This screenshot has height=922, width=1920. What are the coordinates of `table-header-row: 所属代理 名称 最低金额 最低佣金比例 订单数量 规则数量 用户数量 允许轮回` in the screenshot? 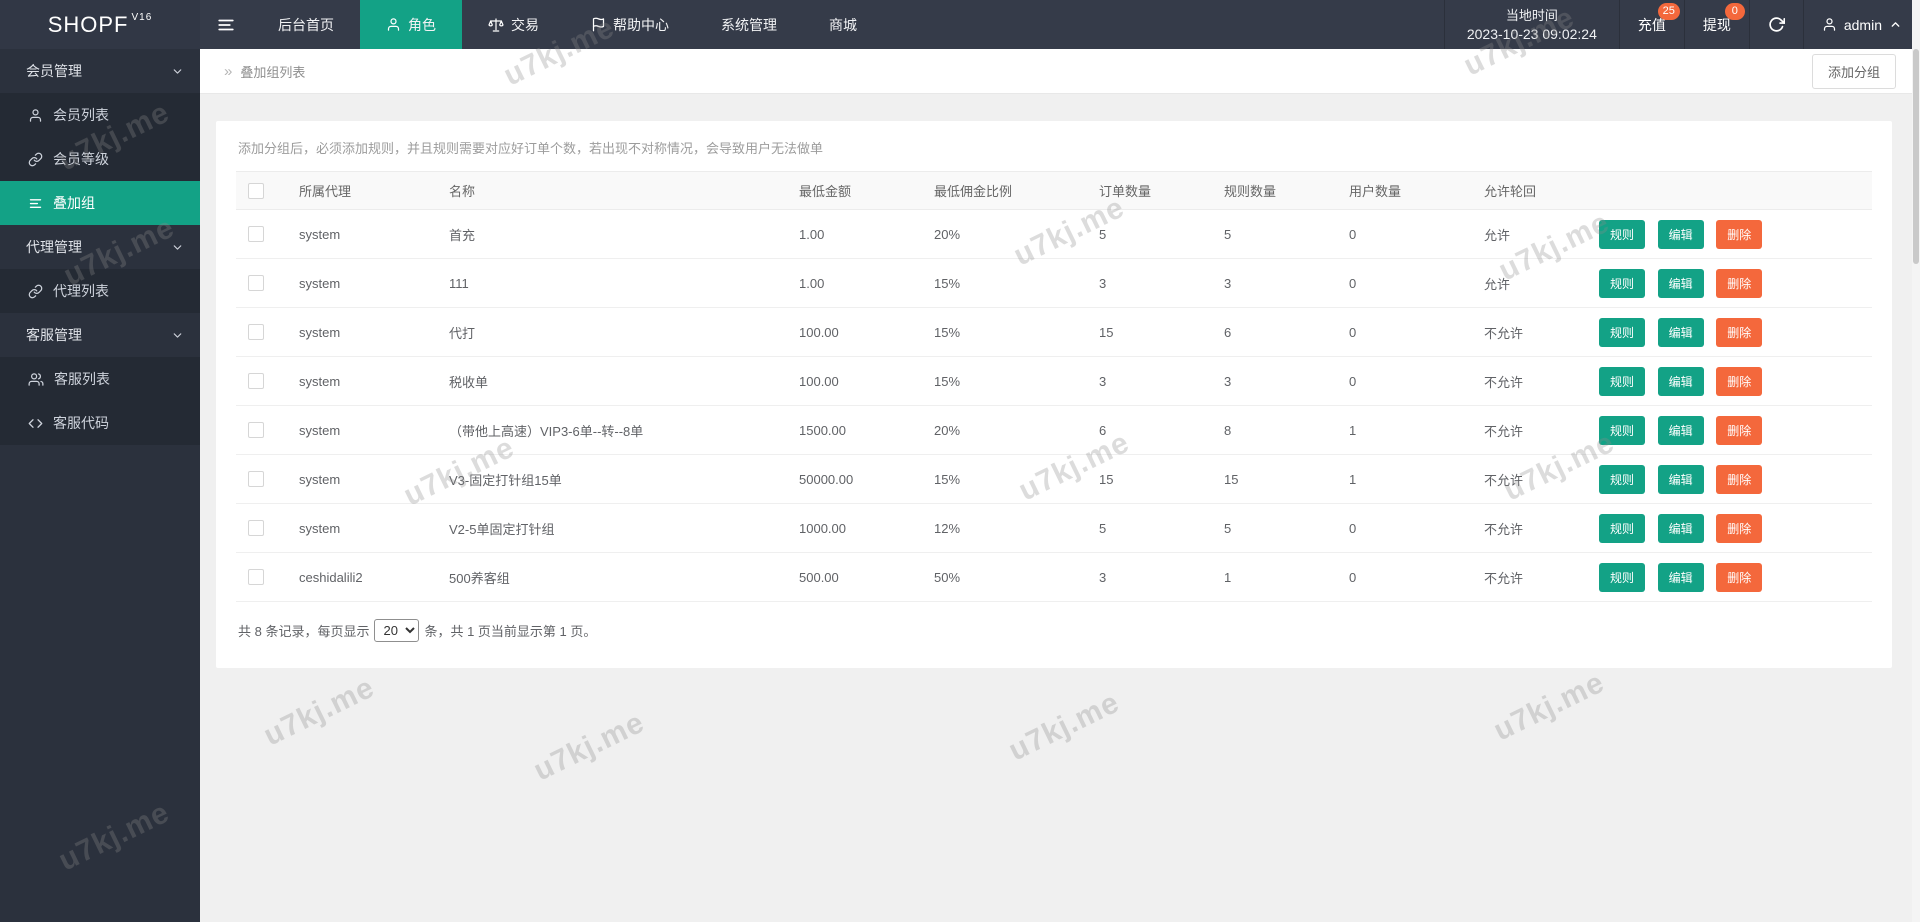 It's located at (1054, 190).